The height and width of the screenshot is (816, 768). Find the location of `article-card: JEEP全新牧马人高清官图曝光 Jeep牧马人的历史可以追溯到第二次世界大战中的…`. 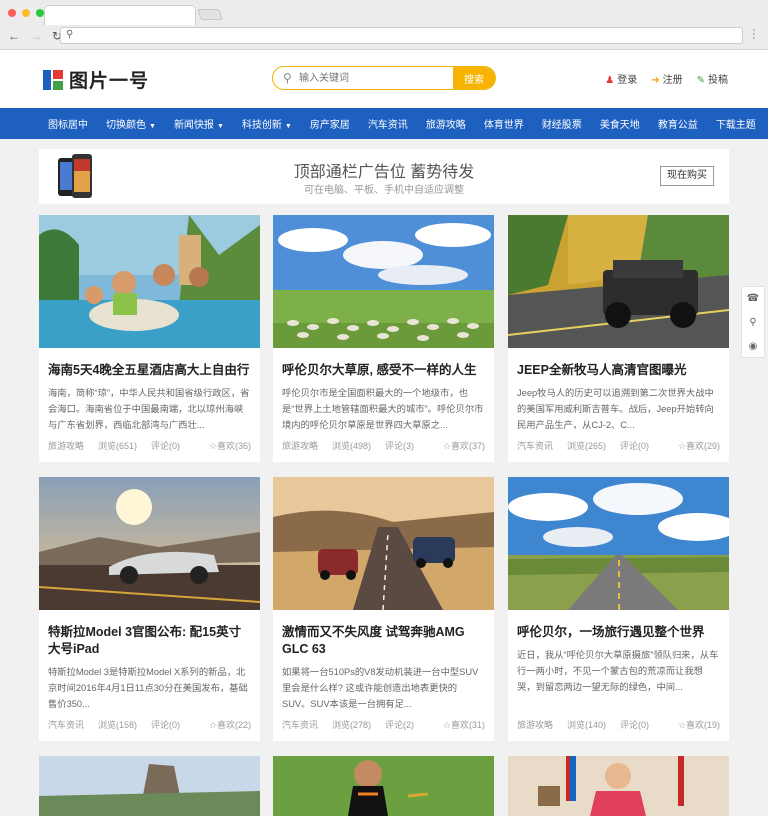

article-card: JEEP全新牧马人高清官图曝光 Jeep牧马人的历史可以追溯到第二次世界大战中的… is located at coordinates (618, 338).